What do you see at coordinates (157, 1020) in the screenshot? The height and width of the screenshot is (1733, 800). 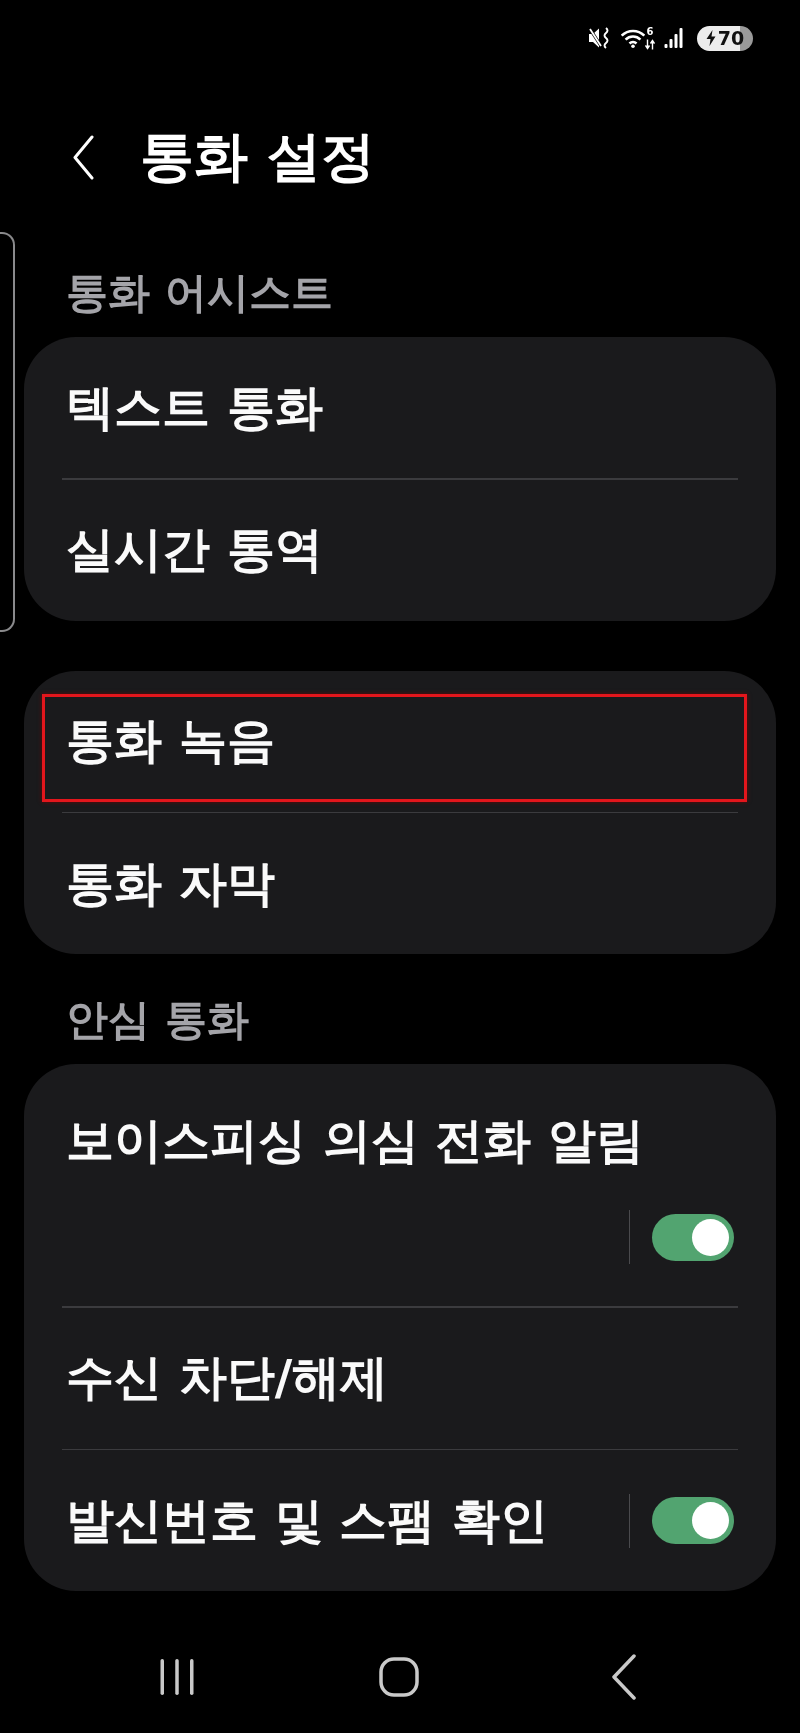 I see `section-header: 안심 통화` at bounding box center [157, 1020].